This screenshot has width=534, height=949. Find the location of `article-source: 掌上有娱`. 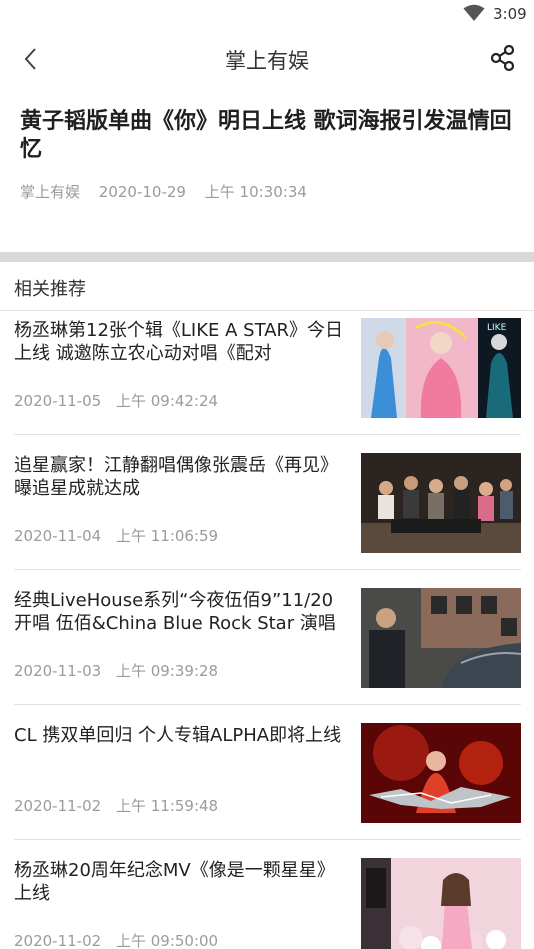

article-source: 掌上有娱 is located at coordinates (50, 192).